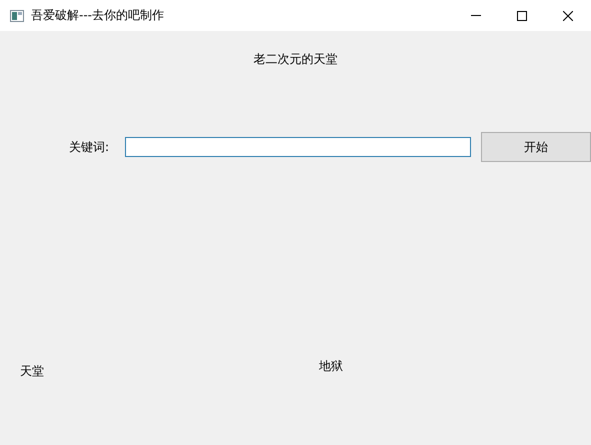 The height and width of the screenshot is (445, 591). I want to click on app-icon, so click(17, 16).